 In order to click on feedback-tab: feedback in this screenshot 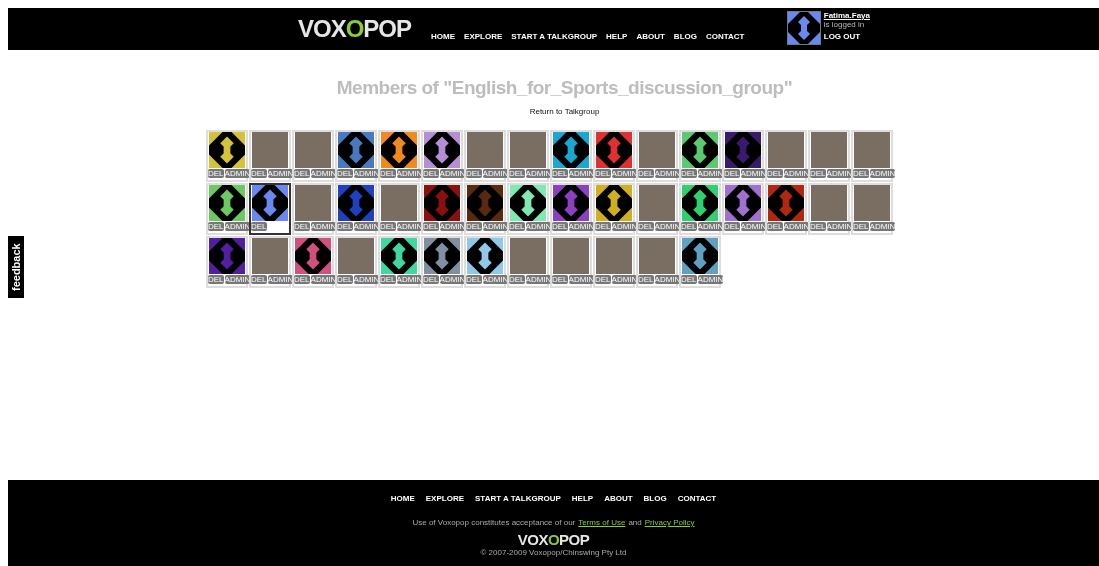, I will do `click(16, 267)`.